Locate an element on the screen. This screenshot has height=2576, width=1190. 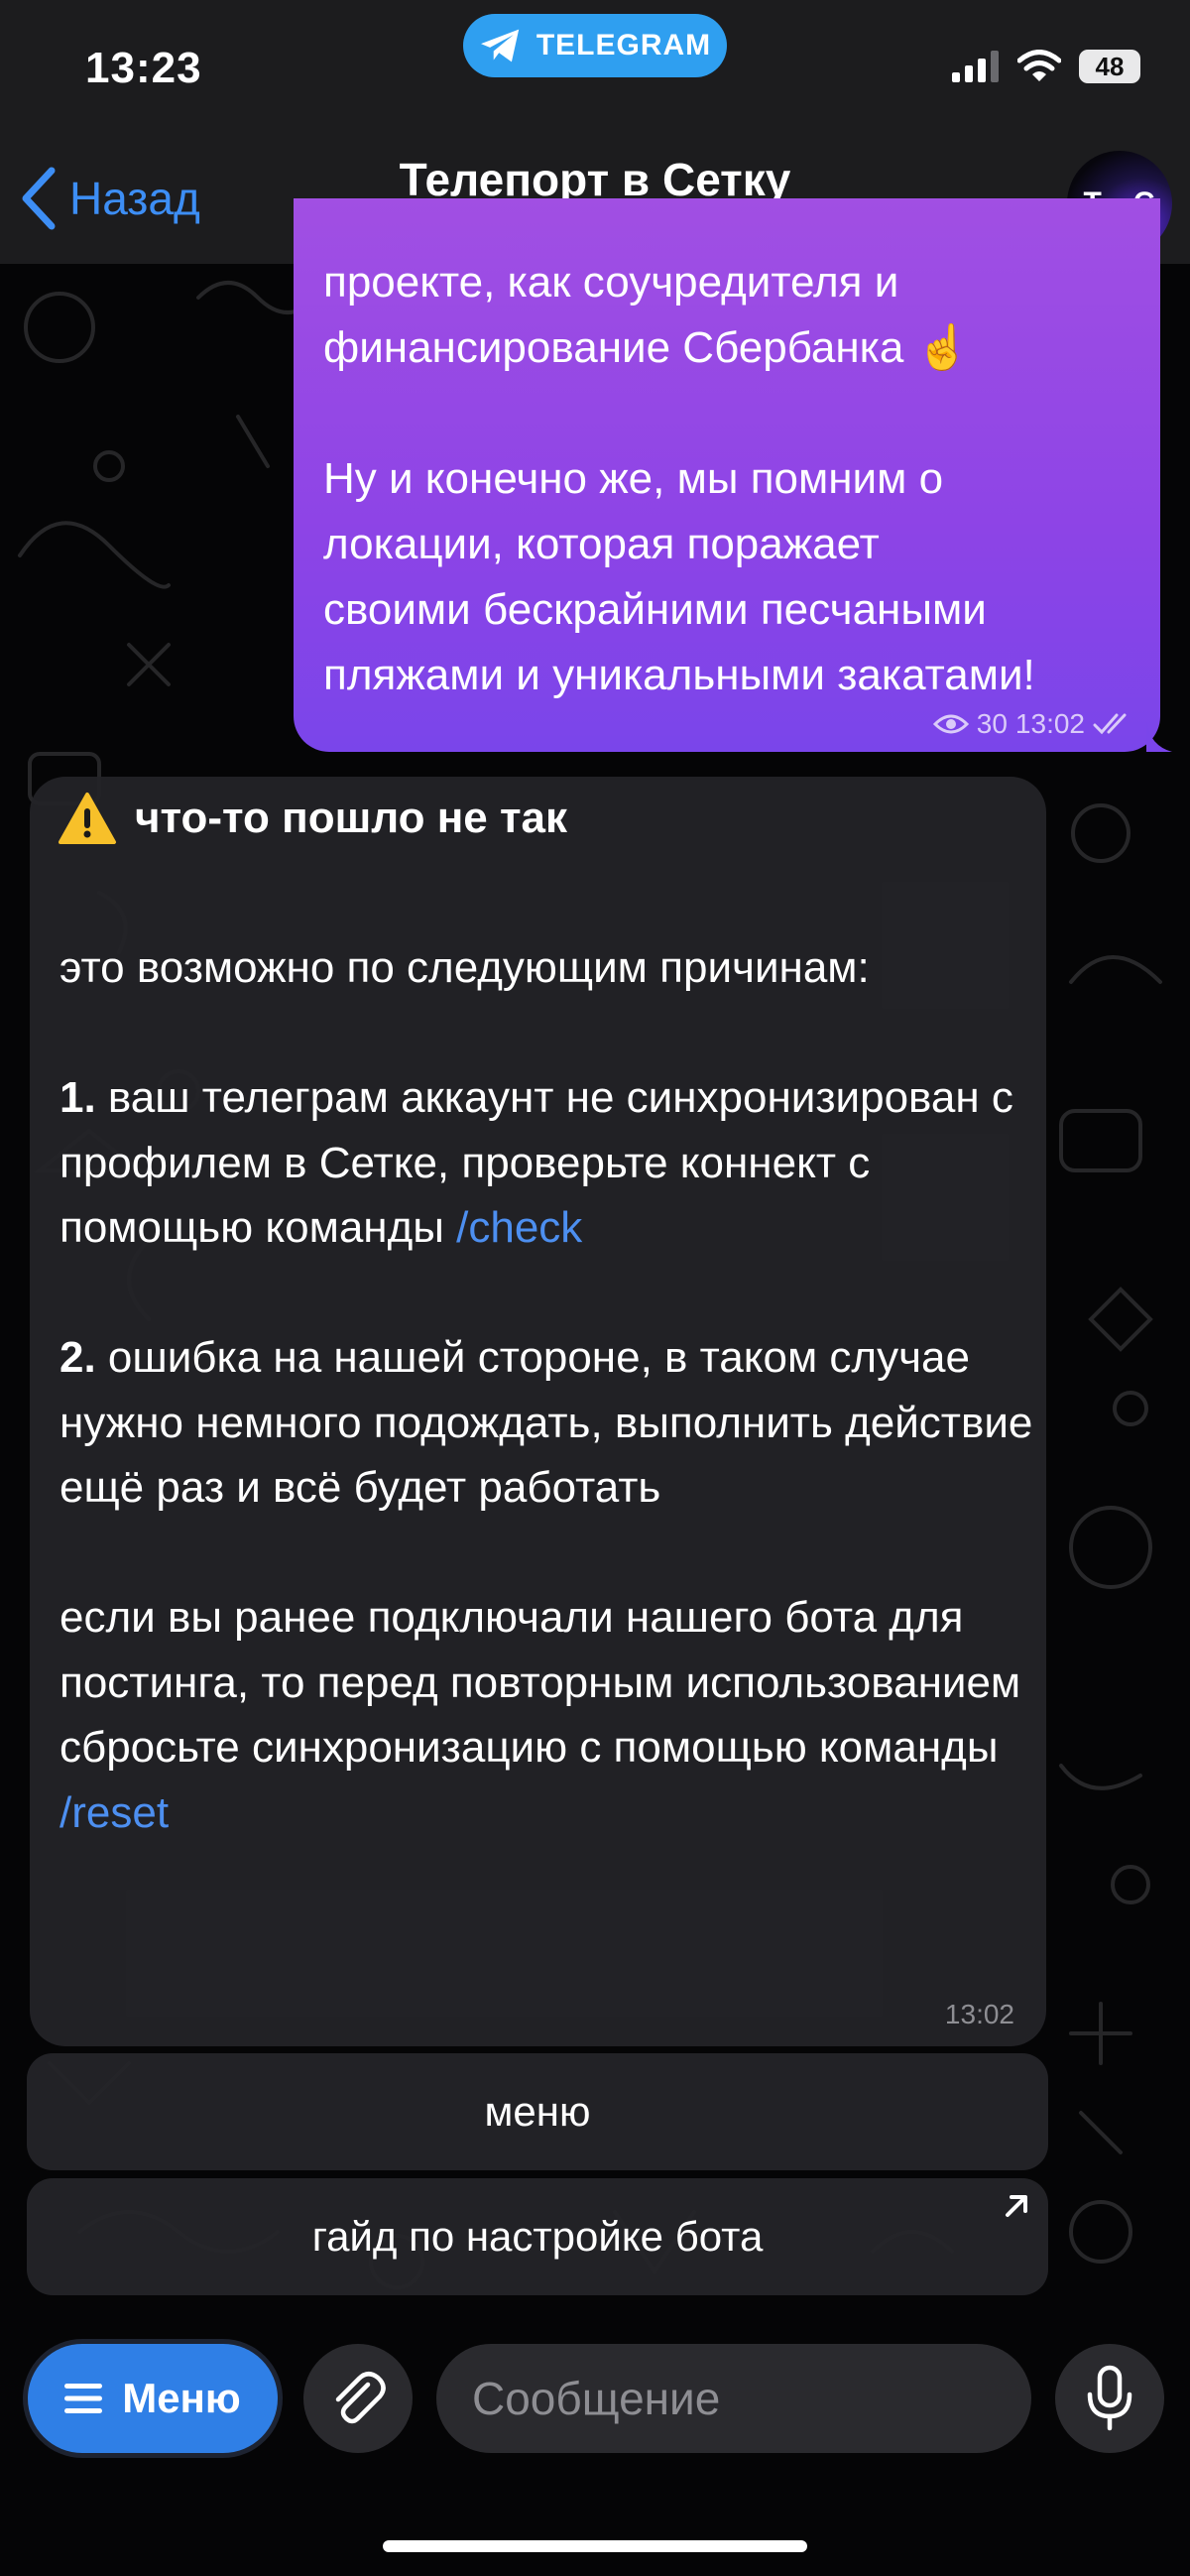
view-count: 30 is located at coordinates (992, 723).